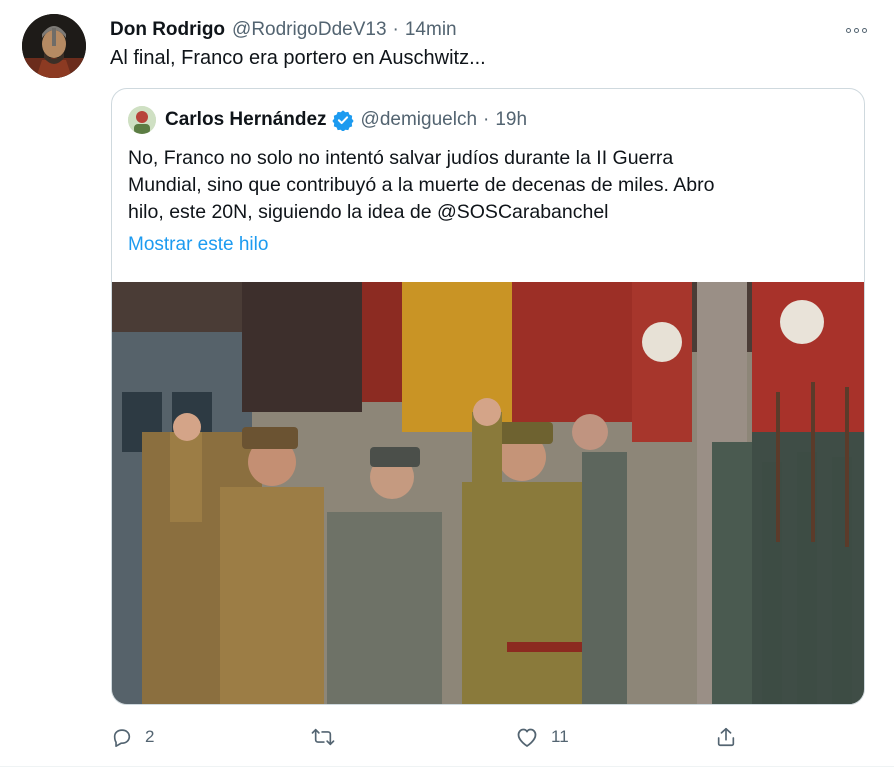  I want to click on avatar-image, so click(54, 46).